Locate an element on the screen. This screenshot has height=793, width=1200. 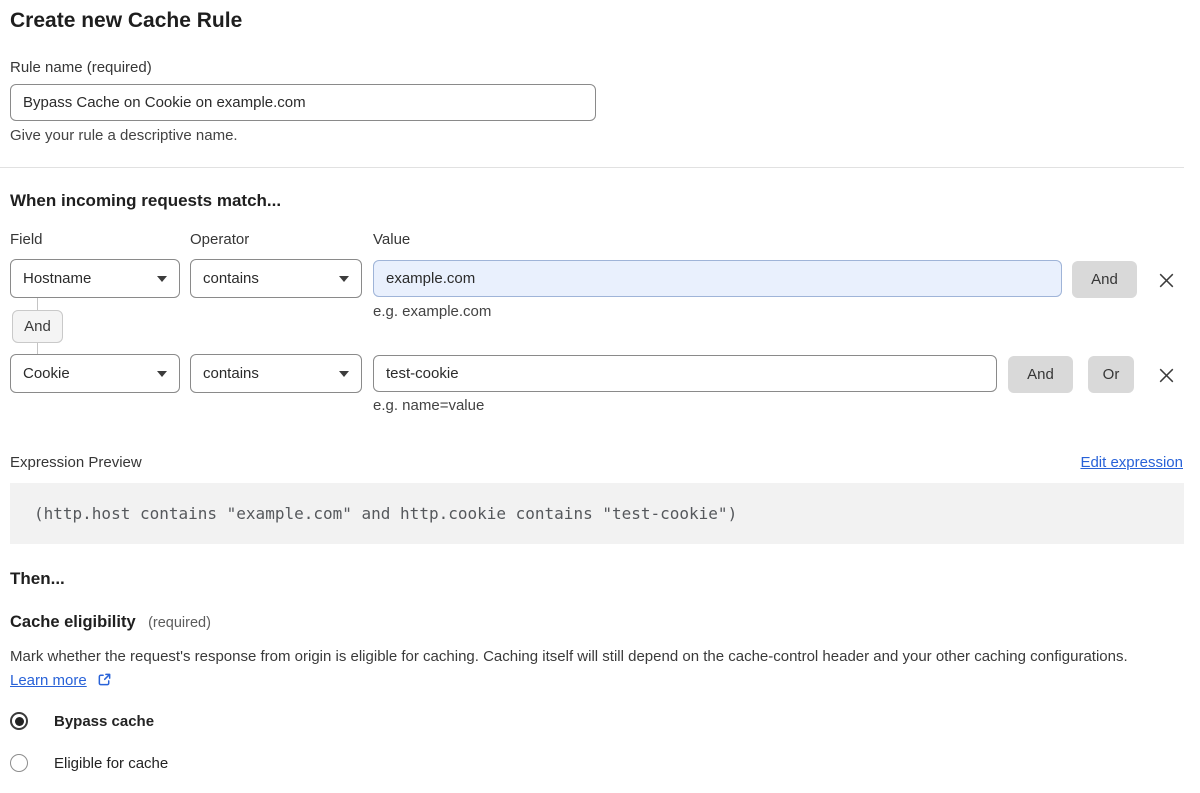
eligibility-heading-row: Cache eligibility (required) is located at coordinates (110, 622).